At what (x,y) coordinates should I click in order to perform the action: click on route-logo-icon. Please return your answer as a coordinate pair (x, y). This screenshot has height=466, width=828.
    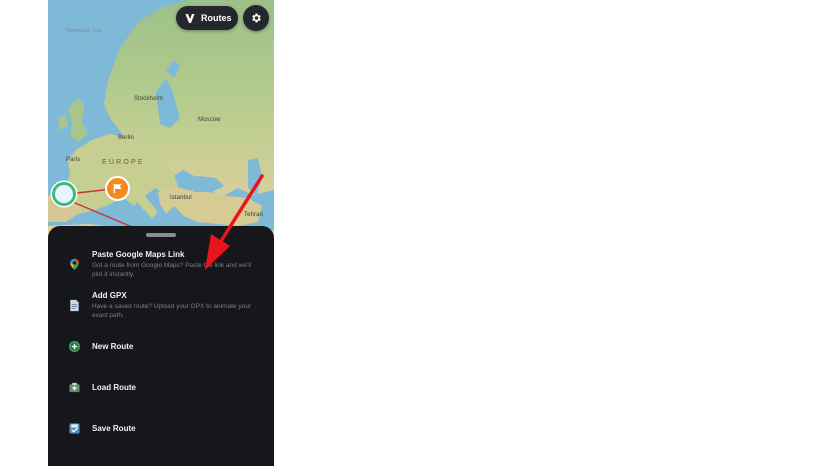
    Looking at the image, I should click on (190, 18).